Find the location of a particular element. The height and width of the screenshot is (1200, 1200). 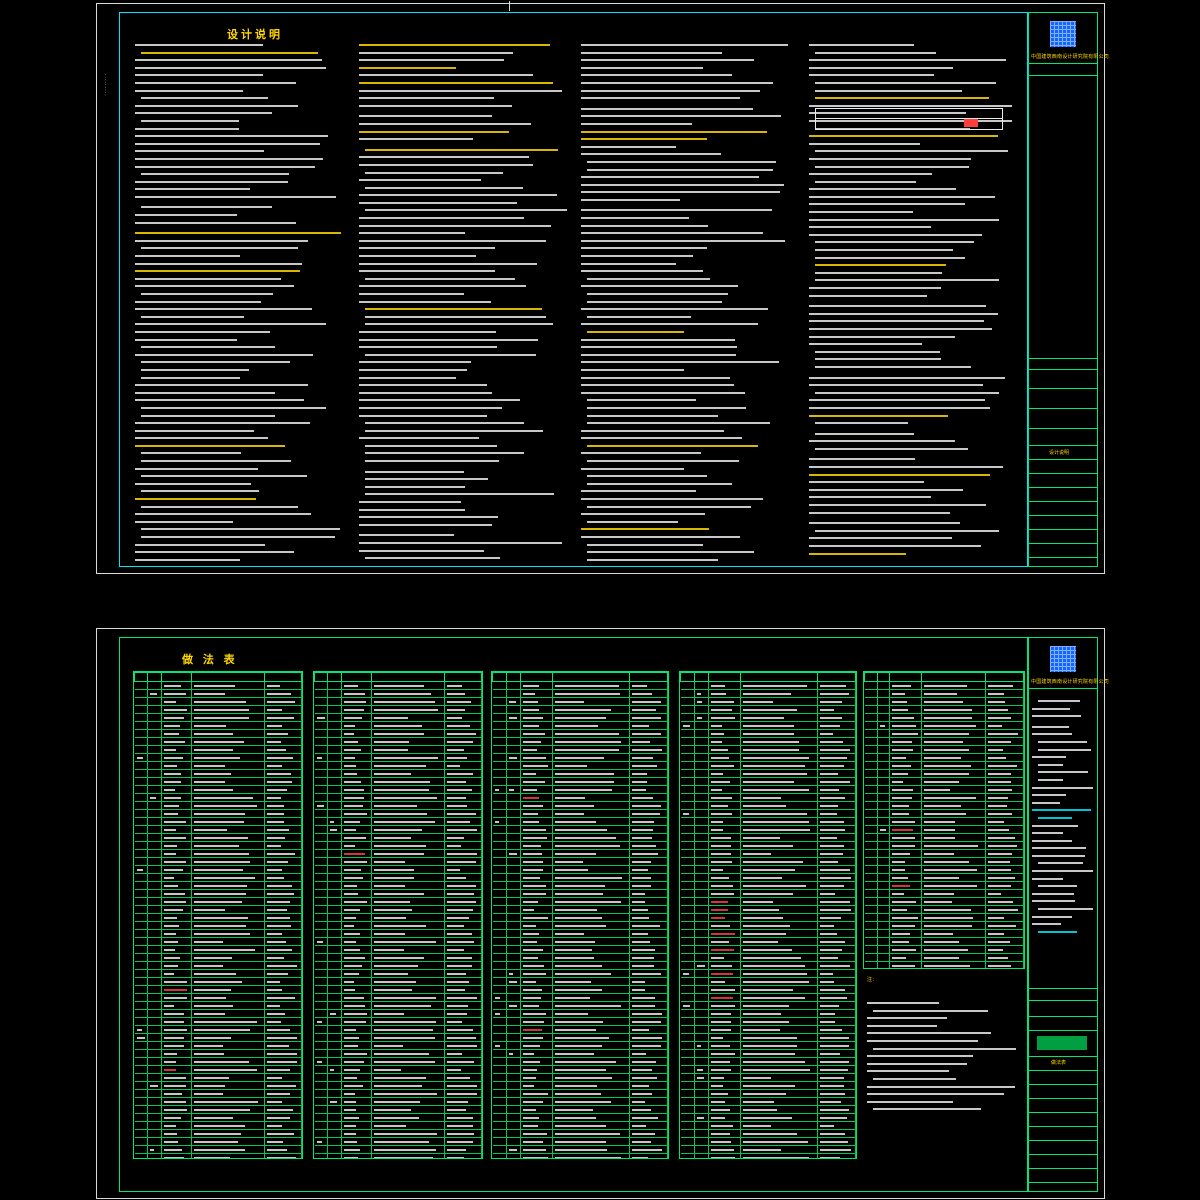

sheet1-title: 设计说明 is located at coordinates (255, 34).